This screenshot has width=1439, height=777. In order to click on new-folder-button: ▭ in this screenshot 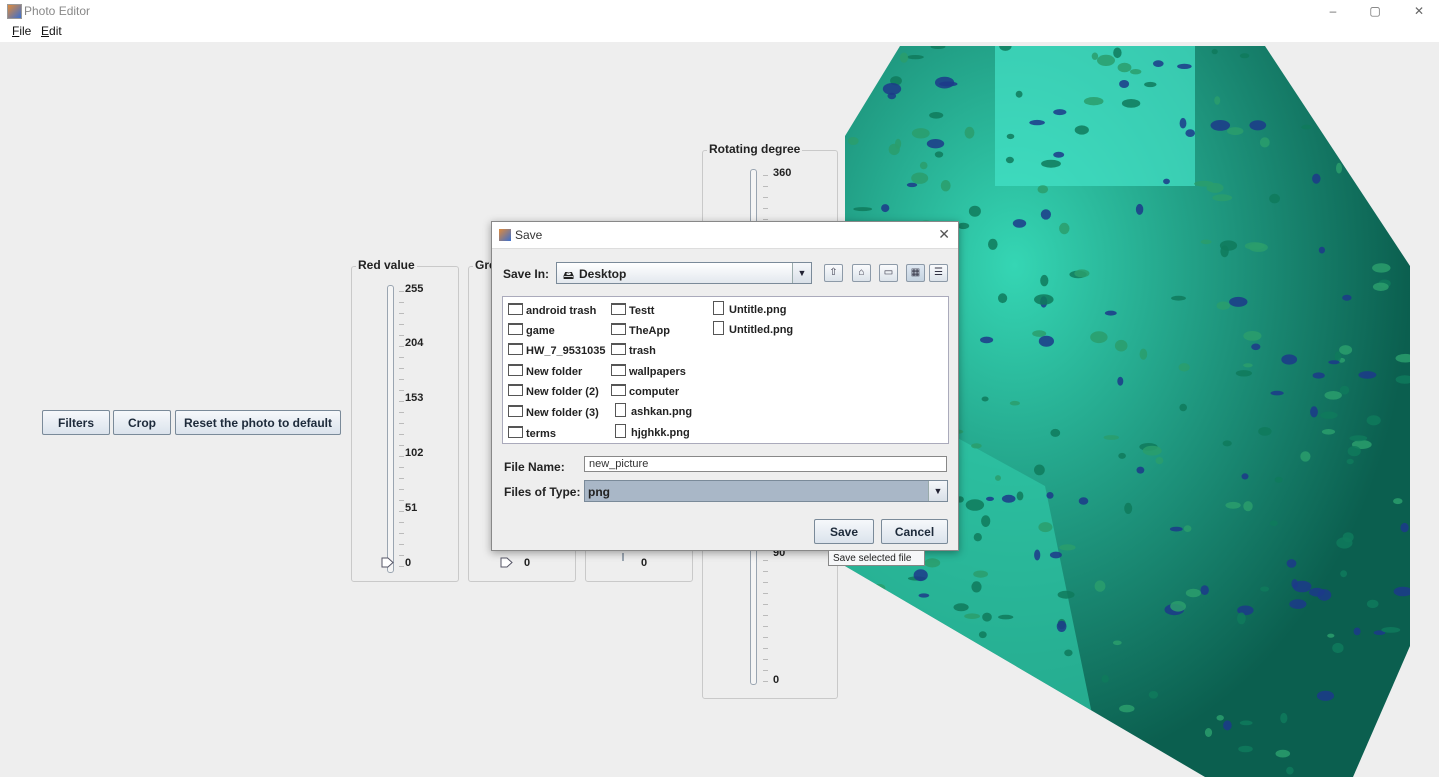, I will do `click(888, 273)`.